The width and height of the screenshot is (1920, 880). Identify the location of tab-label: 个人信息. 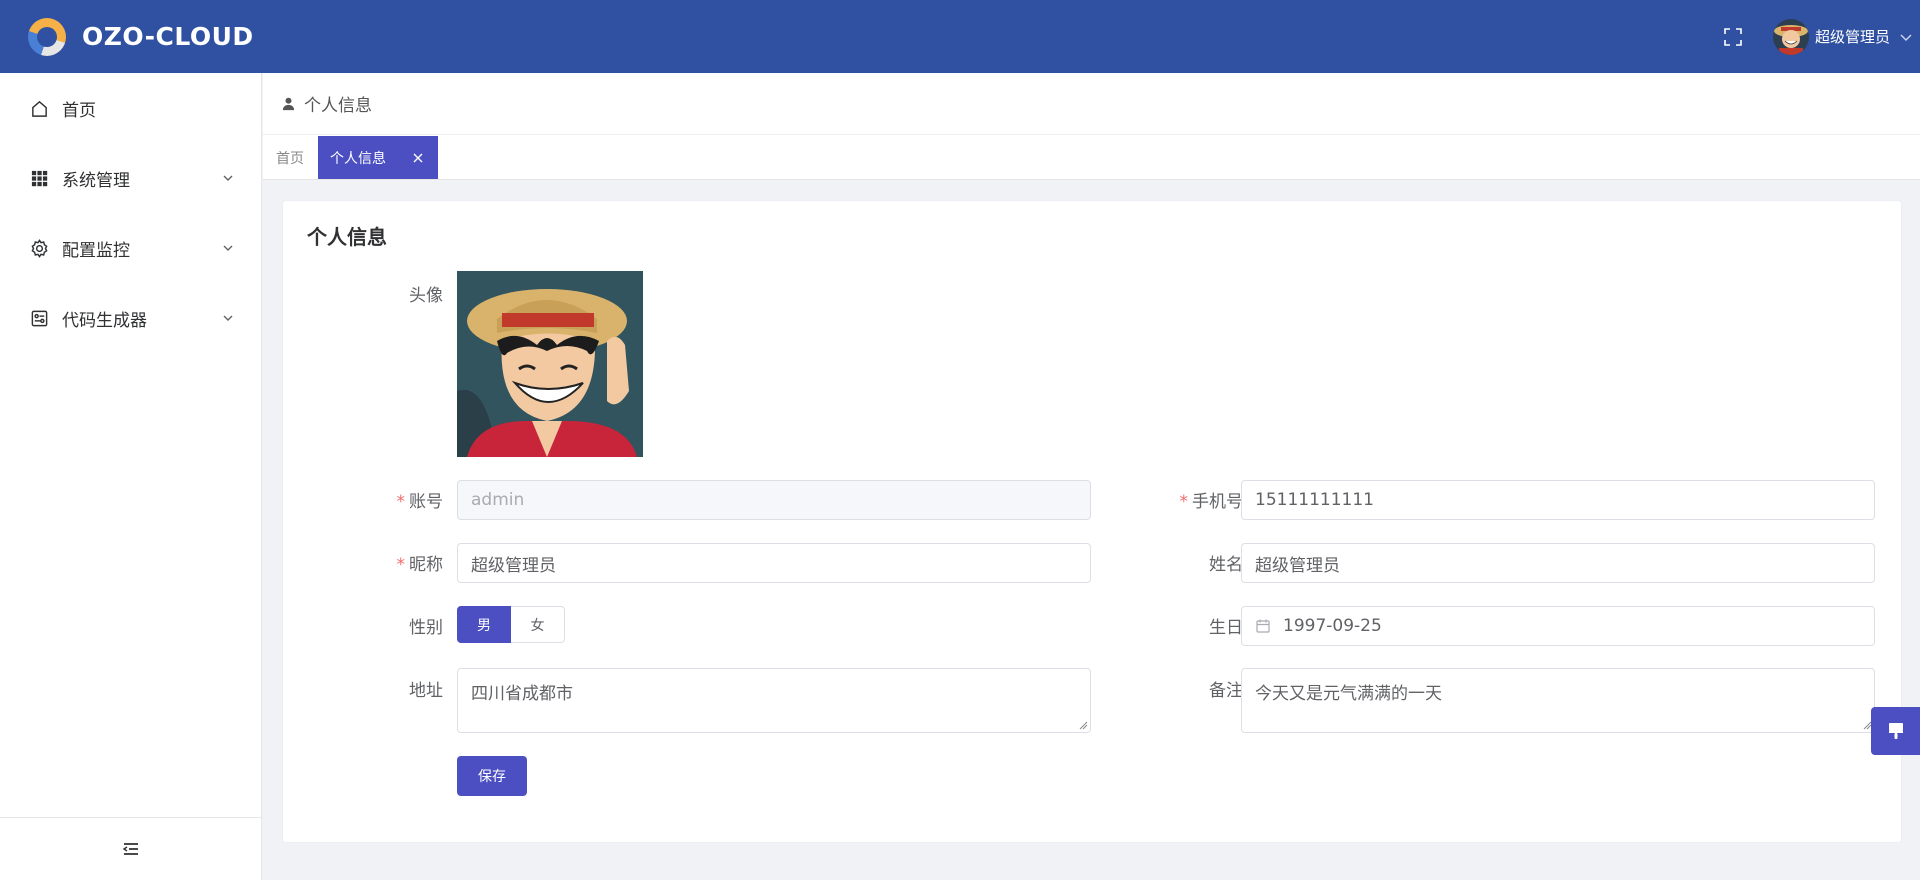
(358, 158).